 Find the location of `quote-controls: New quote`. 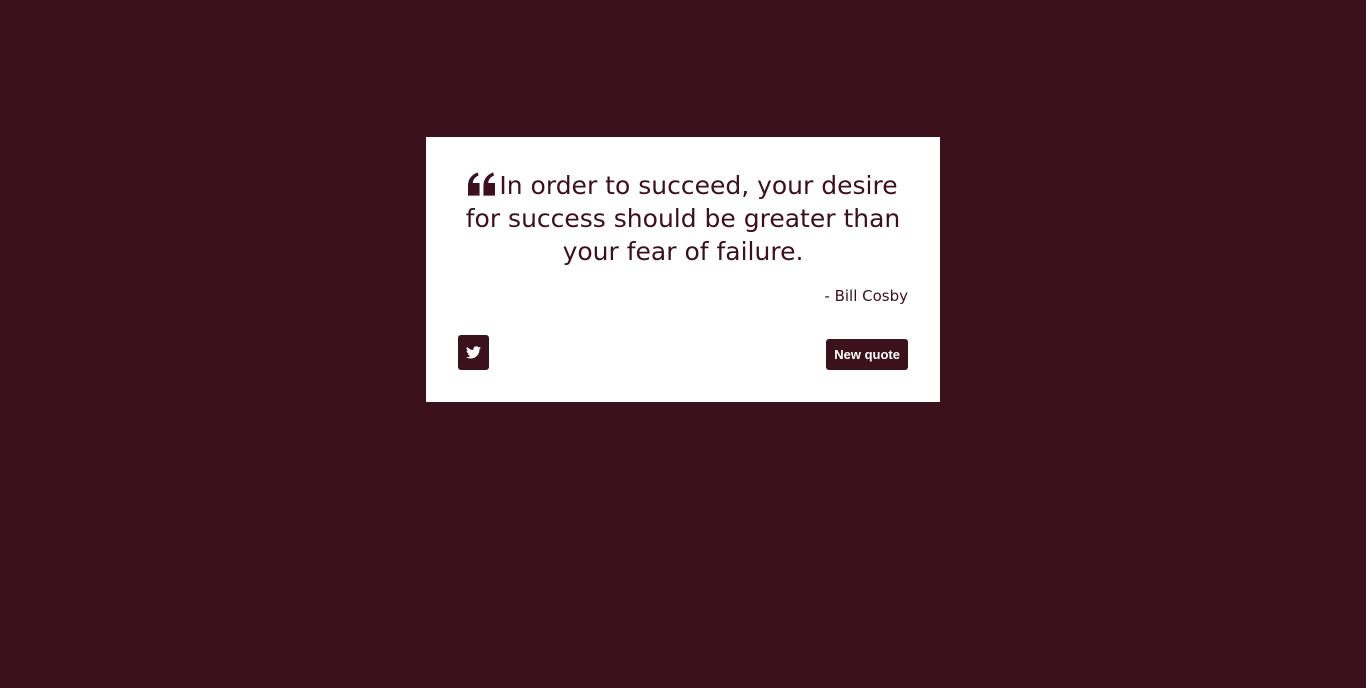

quote-controls: New quote is located at coordinates (683, 352).